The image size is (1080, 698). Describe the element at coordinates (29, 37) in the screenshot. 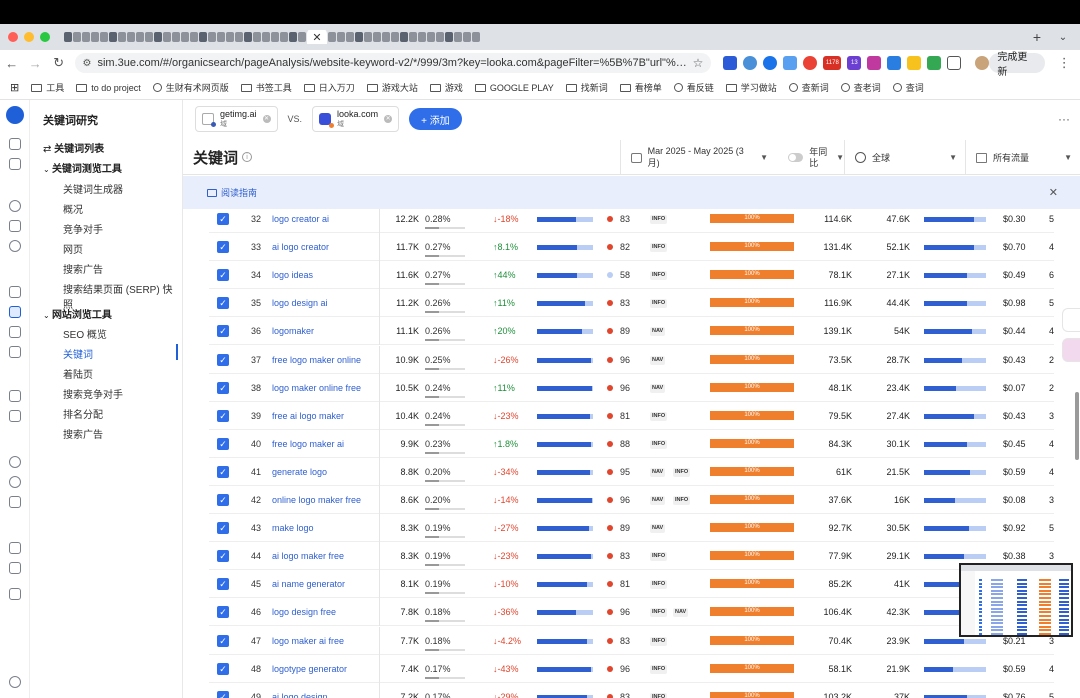

I see `minimize-window-button` at that location.